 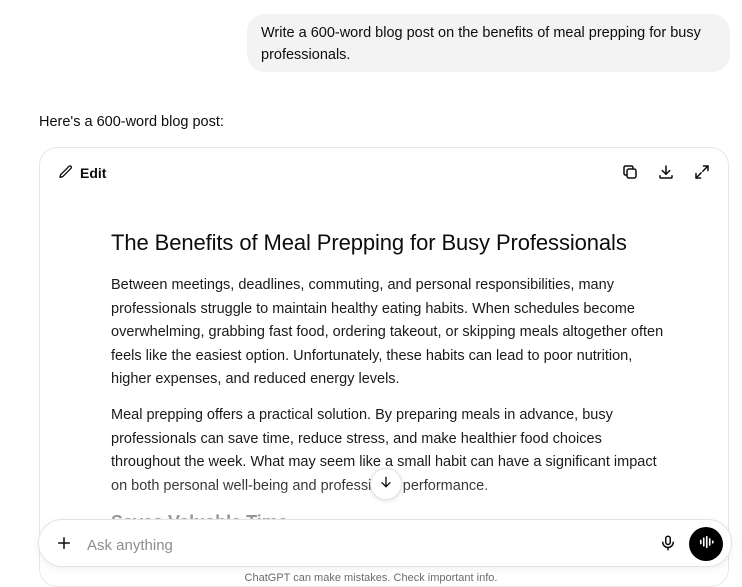 What do you see at coordinates (66, 173) in the screenshot?
I see `pencil-icon` at bounding box center [66, 173].